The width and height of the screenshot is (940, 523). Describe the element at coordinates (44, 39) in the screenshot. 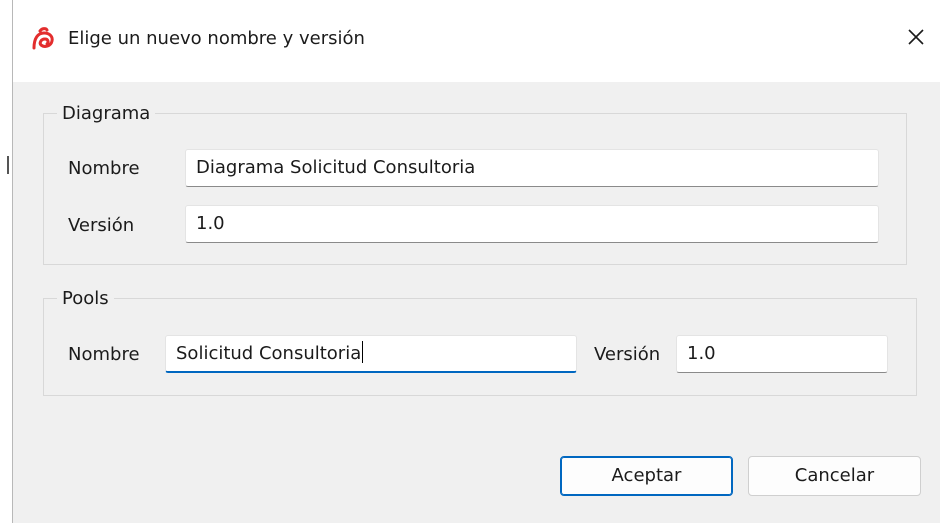

I see `bonita-logo-icon` at that location.